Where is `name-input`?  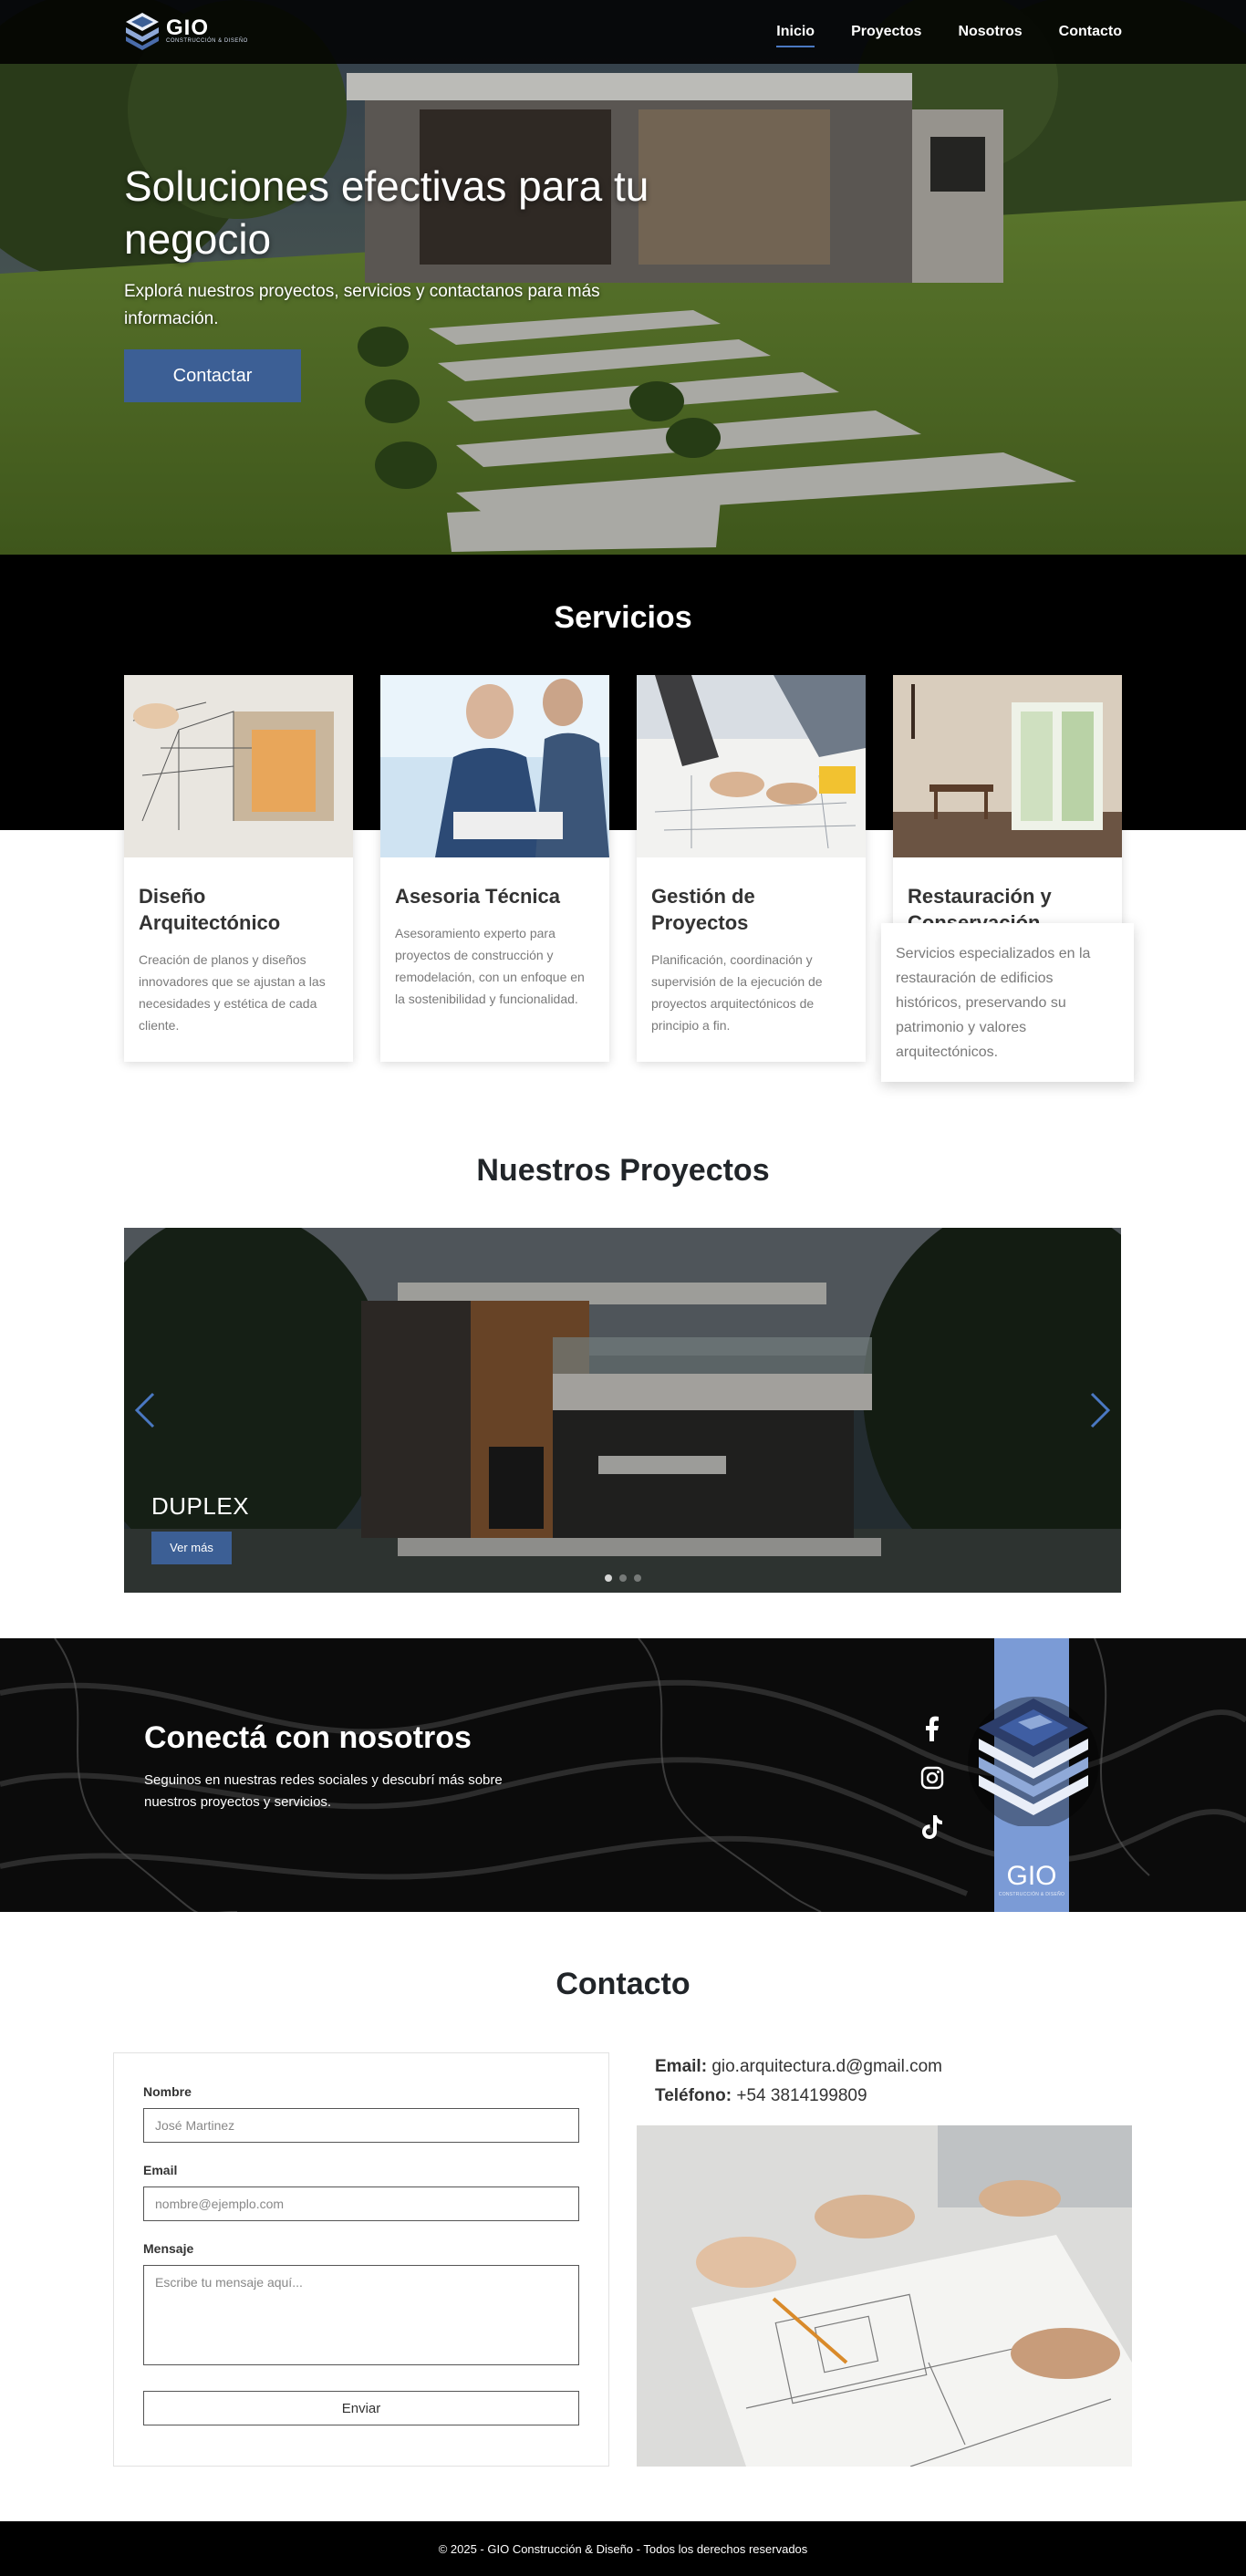 name-input is located at coordinates (361, 2125).